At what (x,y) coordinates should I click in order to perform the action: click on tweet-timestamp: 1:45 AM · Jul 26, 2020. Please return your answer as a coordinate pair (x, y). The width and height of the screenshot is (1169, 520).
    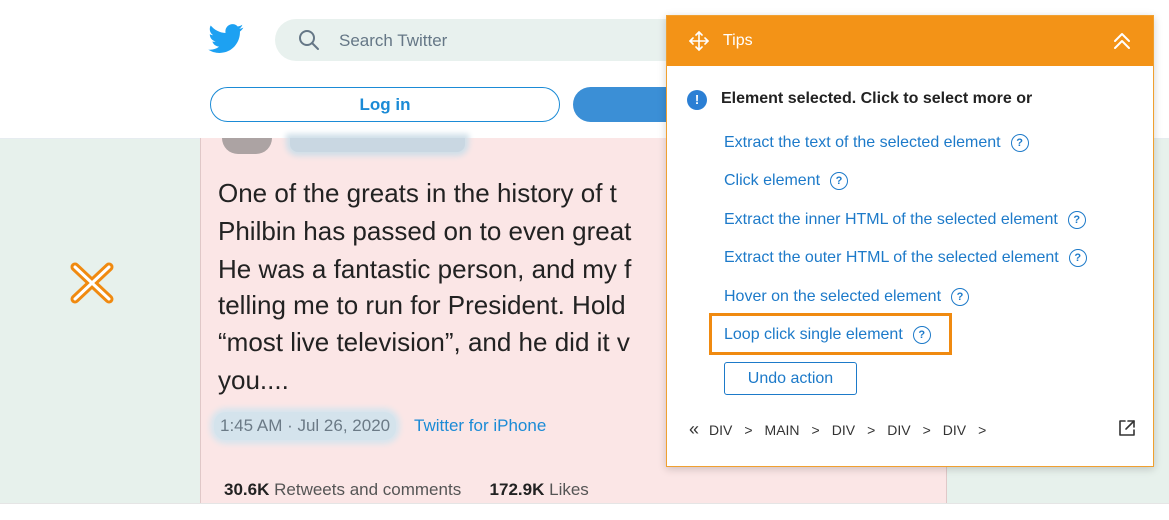
    Looking at the image, I should click on (305, 426).